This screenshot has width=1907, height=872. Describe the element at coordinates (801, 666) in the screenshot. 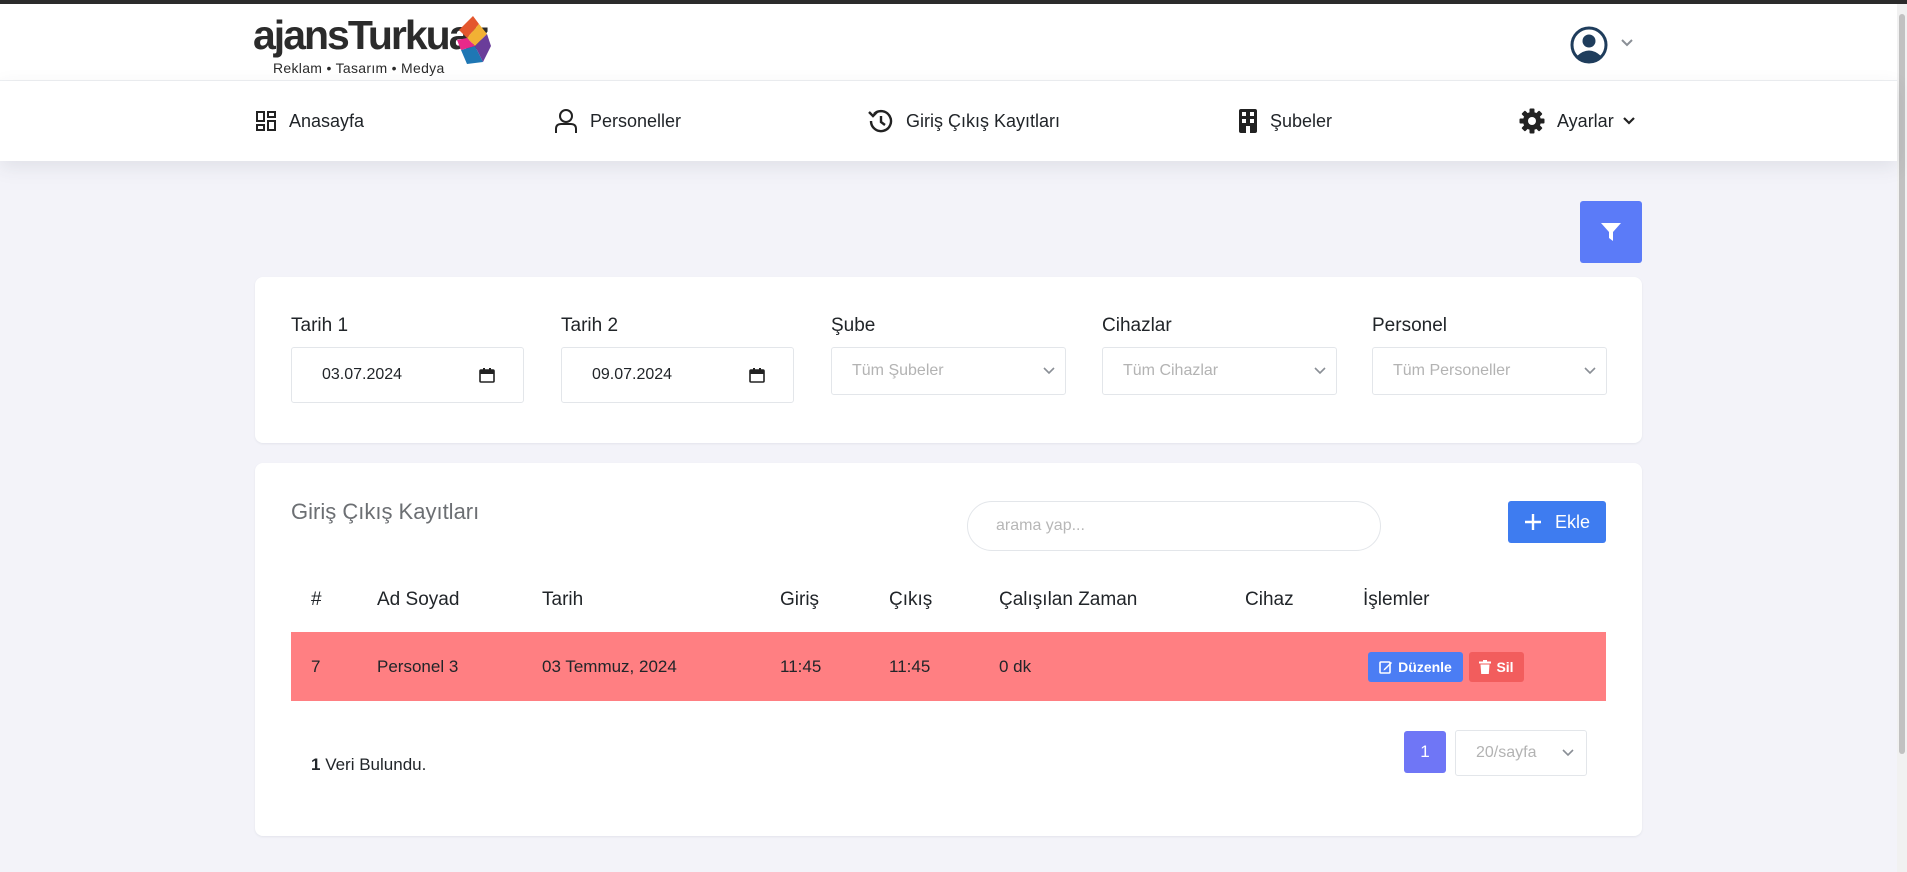

I see `row-in: 11:45` at that location.